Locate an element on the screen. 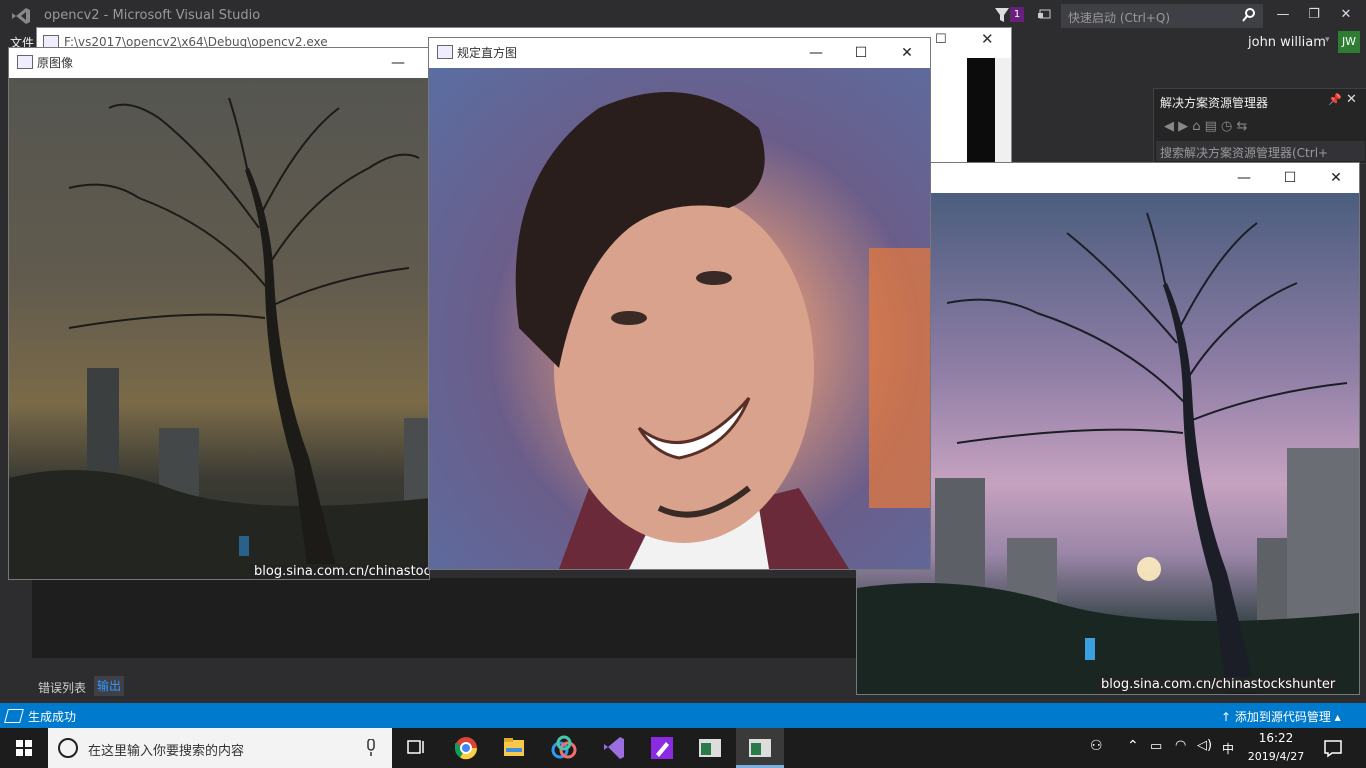 Image resolution: width=1366 pixels, height=768 pixels. volume-icon: ◁) is located at coordinates (1204, 745).